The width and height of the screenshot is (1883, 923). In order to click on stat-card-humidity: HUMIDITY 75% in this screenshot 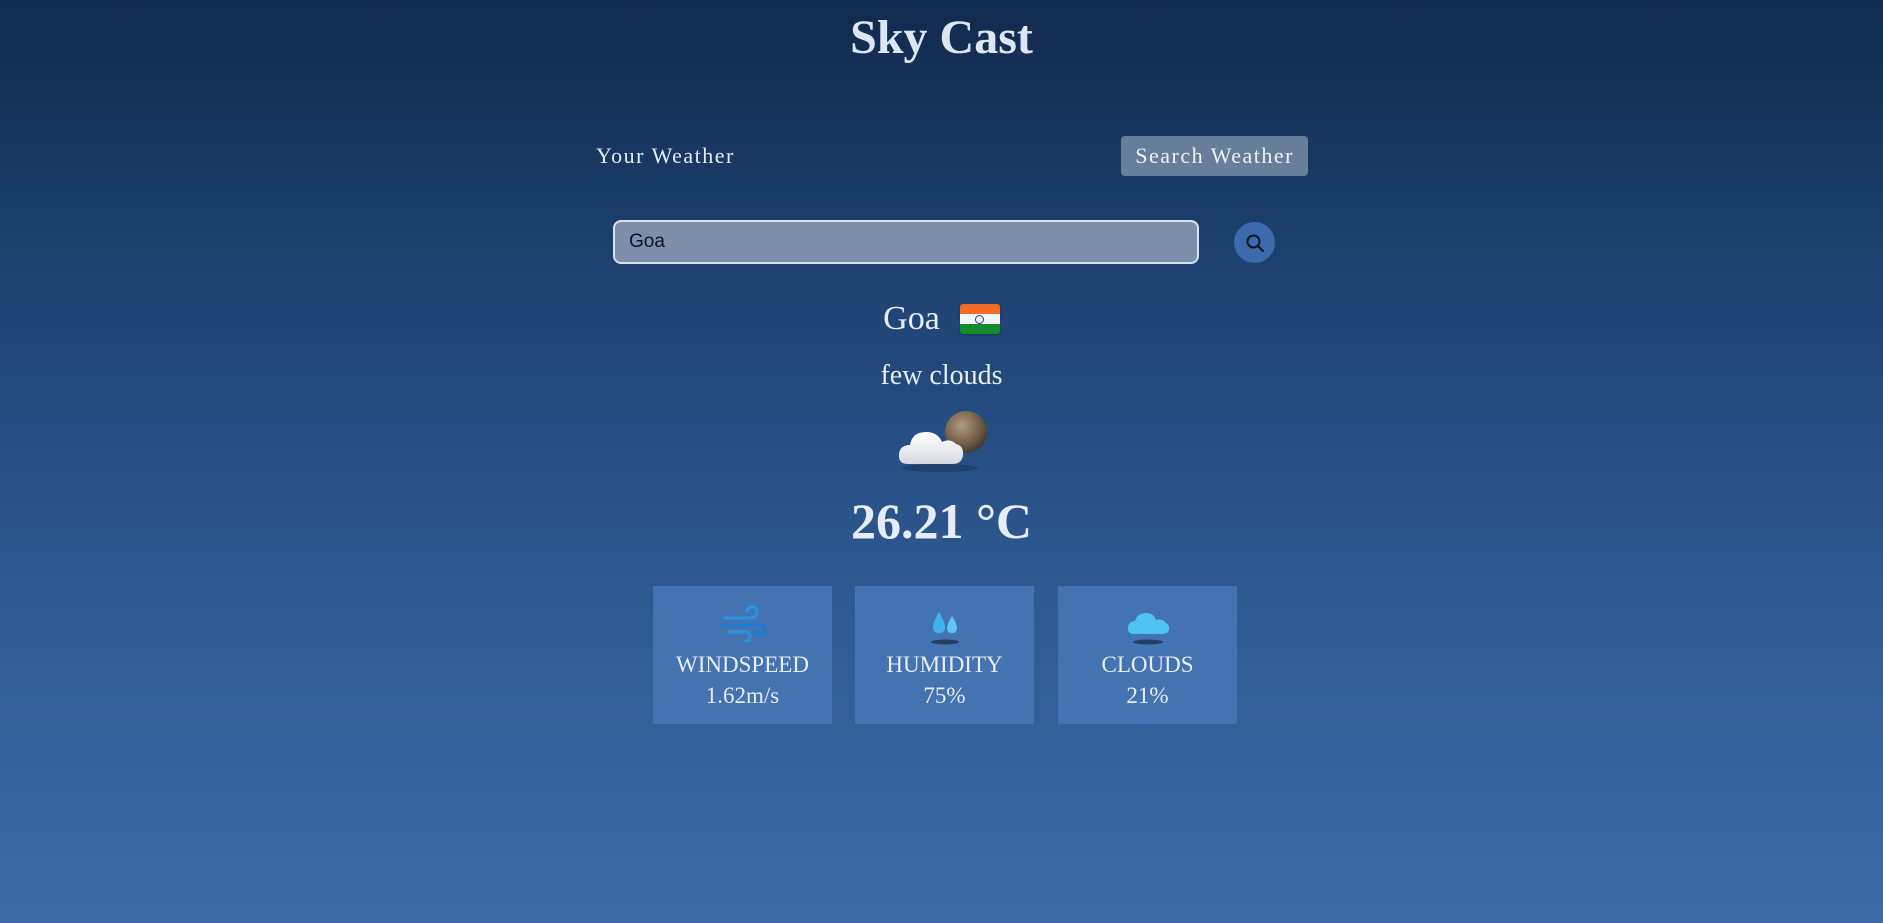, I will do `click(944, 655)`.